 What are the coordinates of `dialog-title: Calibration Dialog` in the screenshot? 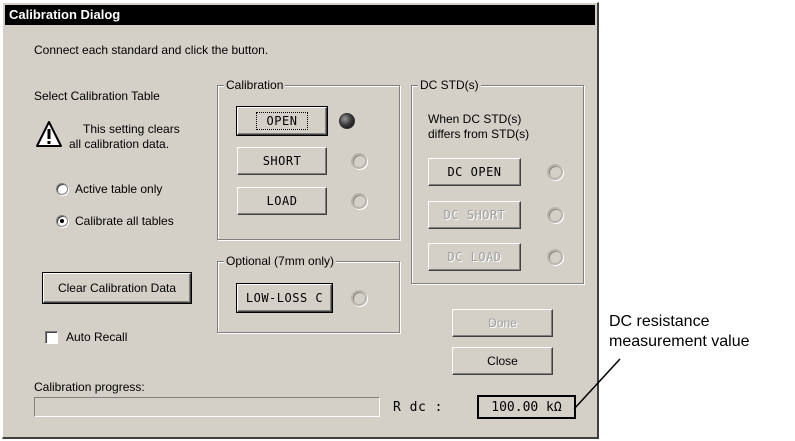 It's located at (300, 15).